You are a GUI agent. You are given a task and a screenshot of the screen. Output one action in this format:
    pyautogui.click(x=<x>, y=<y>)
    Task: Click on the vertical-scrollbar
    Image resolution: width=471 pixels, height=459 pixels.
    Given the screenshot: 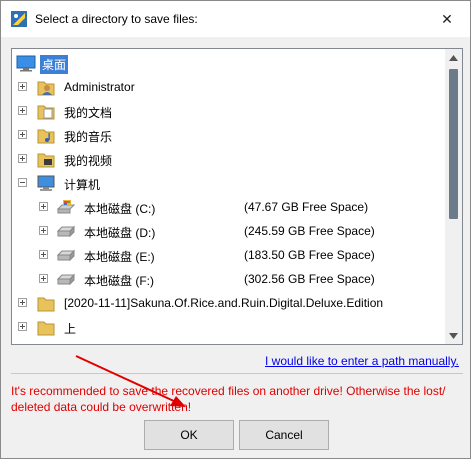 What is the action you would take?
    pyautogui.click(x=453, y=196)
    